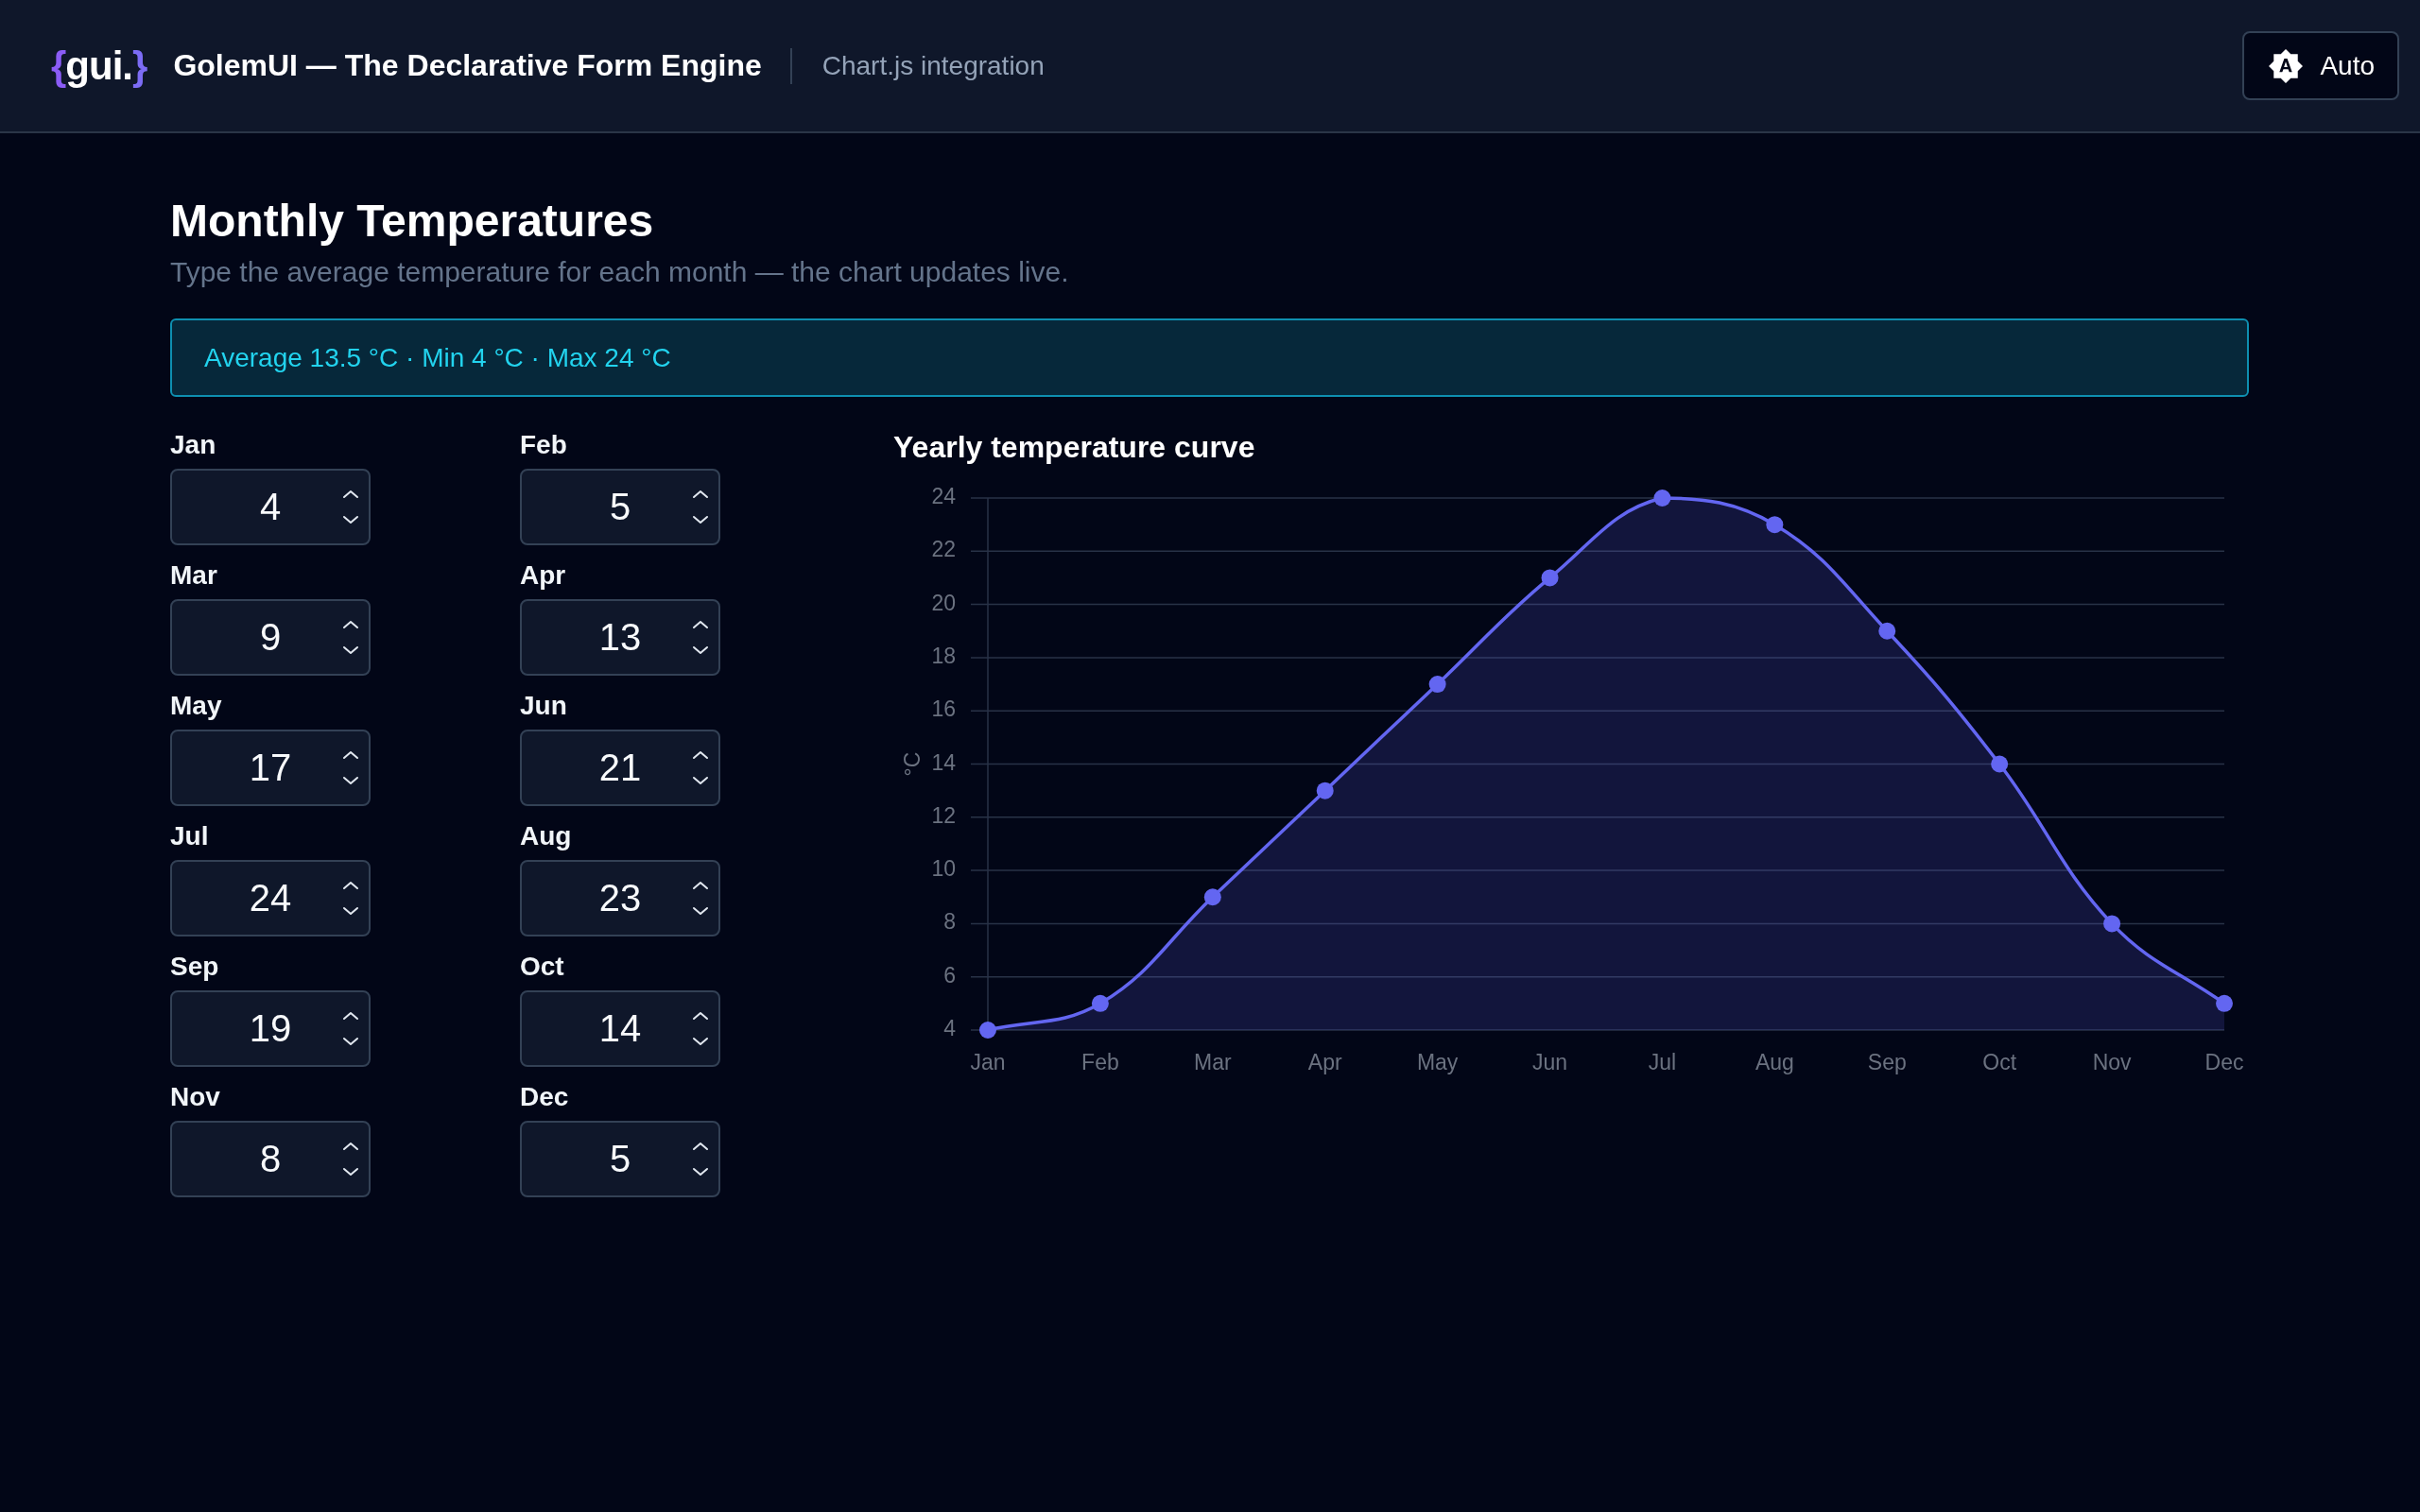 This screenshot has width=2420, height=1512. Describe the element at coordinates (943, 709) in the screenshot. I see `y-tick-label: 16` at that location.